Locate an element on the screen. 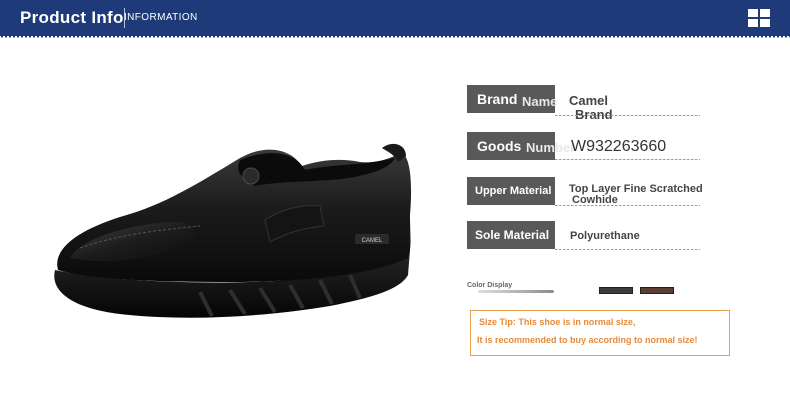 This screenshot has width=790, height=411. shoe-heel-label: CAMEL is located at coordinates (372, 241).